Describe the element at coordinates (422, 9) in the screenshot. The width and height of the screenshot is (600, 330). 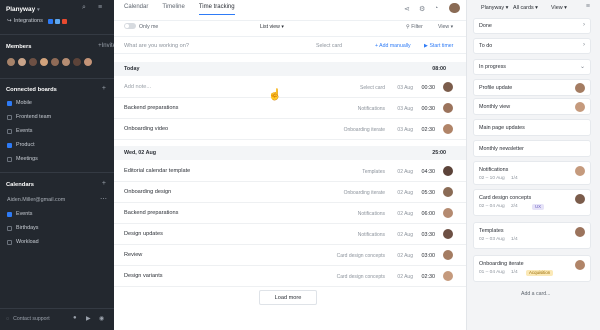
I see `settings-icon: ⚙` at that location.